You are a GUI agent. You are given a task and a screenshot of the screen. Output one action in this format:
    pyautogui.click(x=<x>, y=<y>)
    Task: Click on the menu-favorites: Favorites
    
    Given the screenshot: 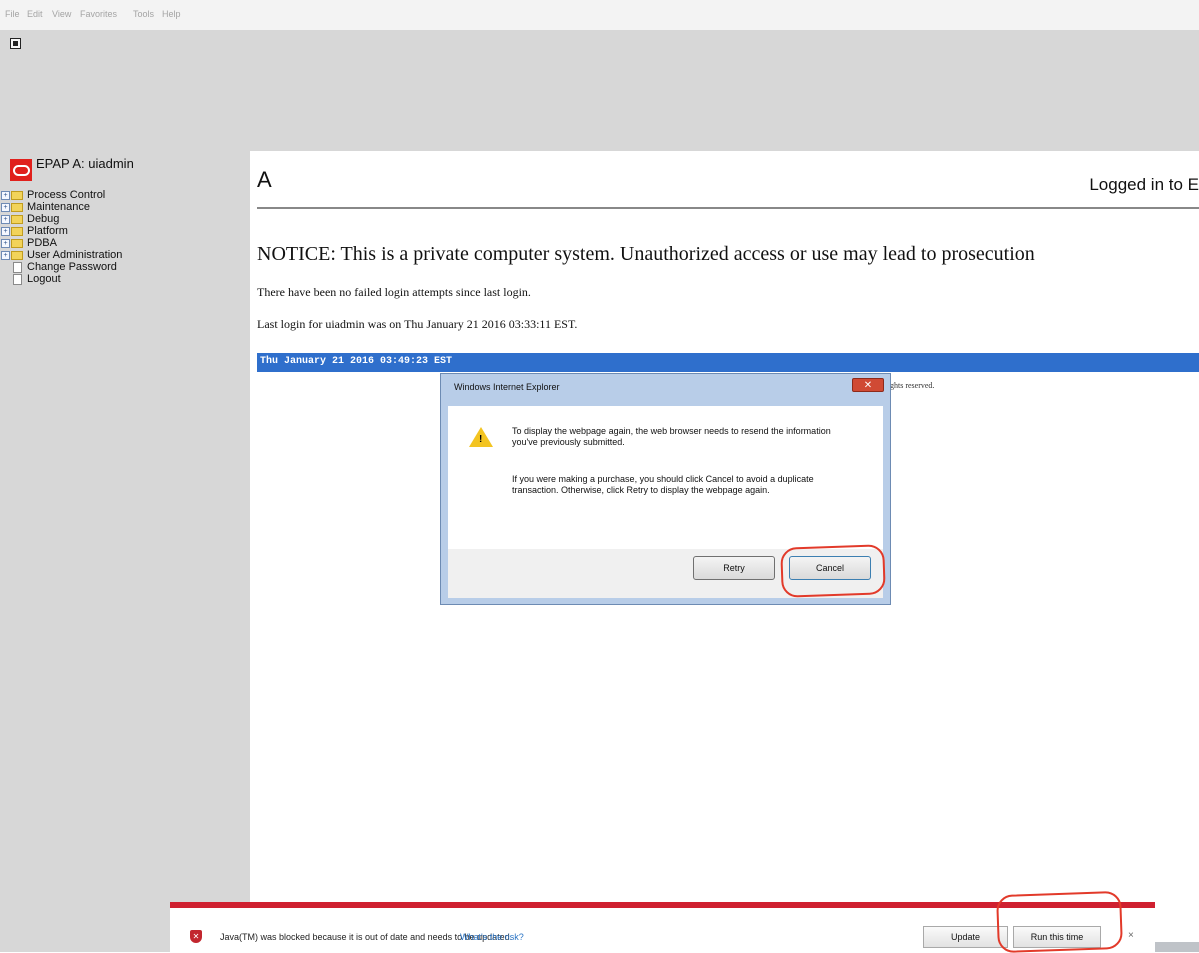 What is the action you would take?
    pyautogui.click(x=98, y=14)
    